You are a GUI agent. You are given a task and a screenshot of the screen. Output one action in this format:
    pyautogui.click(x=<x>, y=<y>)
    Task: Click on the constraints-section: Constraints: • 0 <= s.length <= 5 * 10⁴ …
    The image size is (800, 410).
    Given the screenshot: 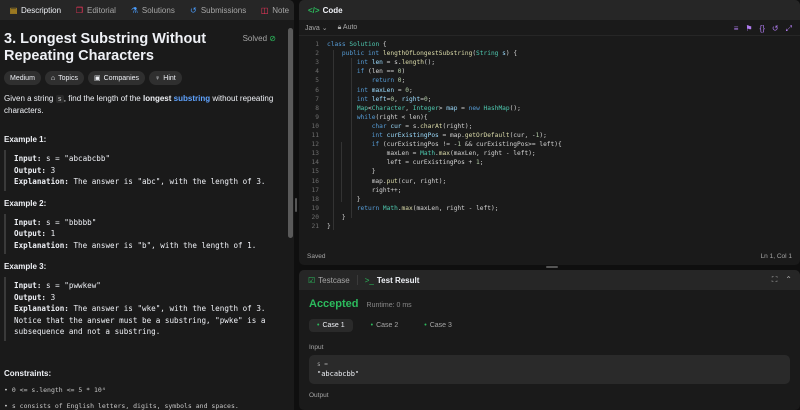 What is the action you would take?
    pyautogui.click(x=144, y=389)
    